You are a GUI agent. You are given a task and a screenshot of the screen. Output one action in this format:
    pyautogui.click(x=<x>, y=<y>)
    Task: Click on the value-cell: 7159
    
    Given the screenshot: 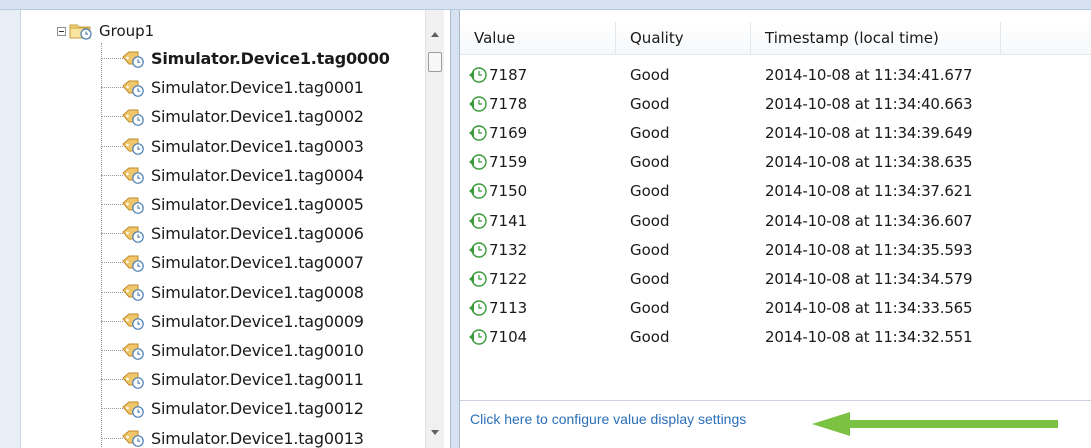 What is the action you would take?
    pyautogui.click(x=538, y=162)
    